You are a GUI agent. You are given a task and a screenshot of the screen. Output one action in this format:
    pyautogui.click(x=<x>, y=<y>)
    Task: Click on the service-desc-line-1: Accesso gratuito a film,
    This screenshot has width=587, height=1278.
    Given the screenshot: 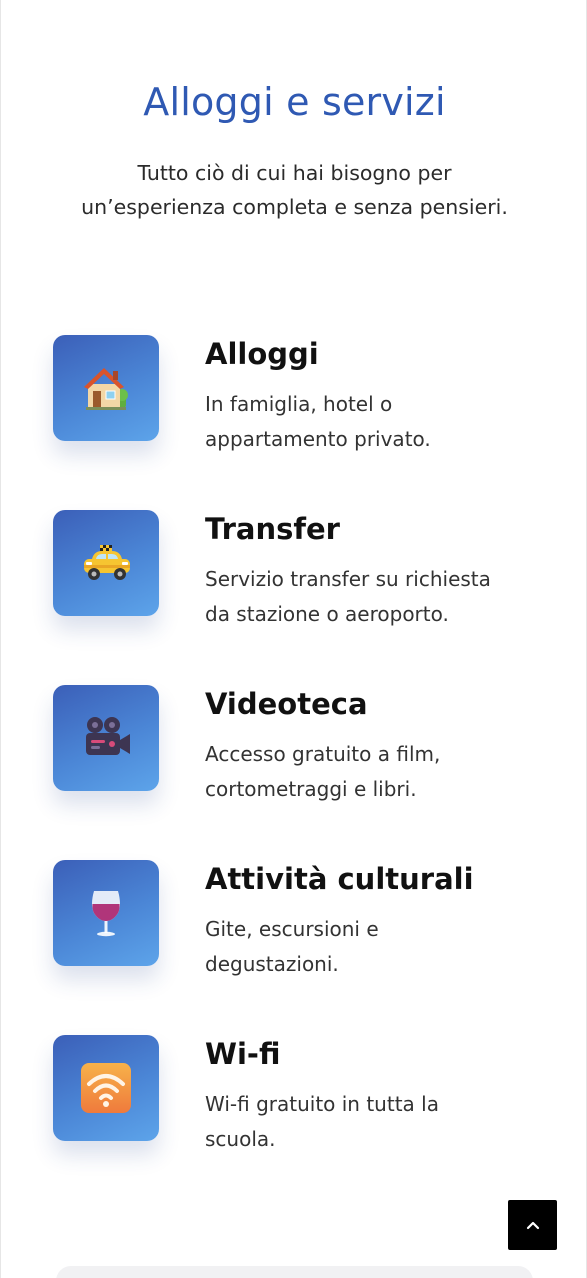 What is the action you would take?
    pyautogui.click(x=323, y=754)
    